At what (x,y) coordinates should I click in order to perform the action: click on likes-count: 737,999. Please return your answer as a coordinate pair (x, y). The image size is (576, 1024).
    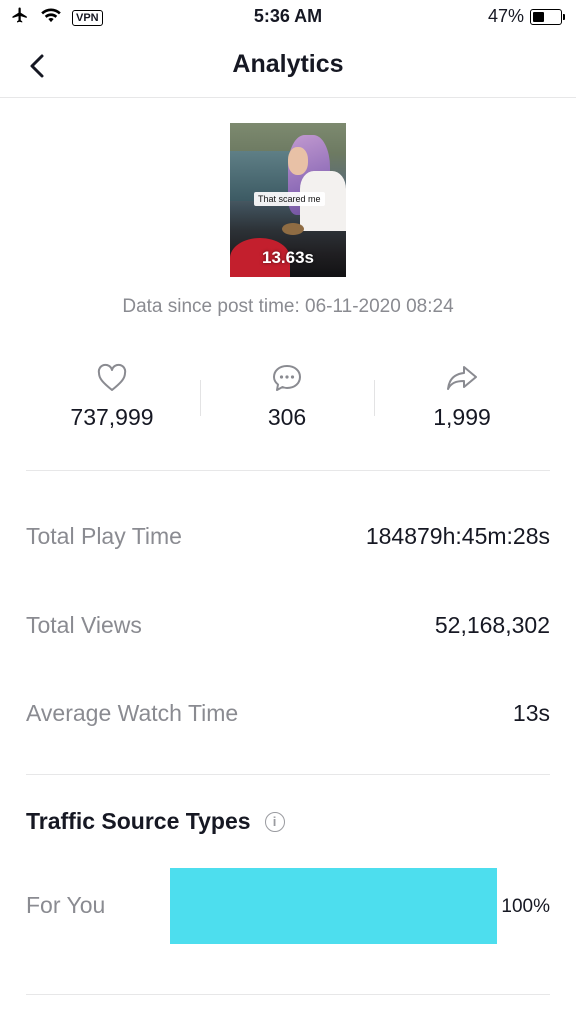
    Looking at the image, I should click on (112, 417).